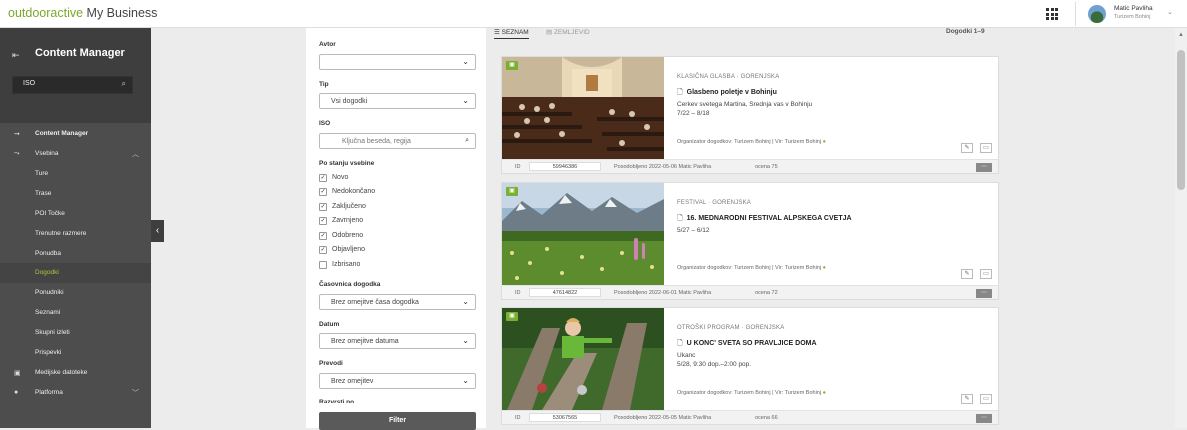 This screenshot has height=430, width=1187. I want to click on sidebar-item-ture: Ture, so click(75, 174).